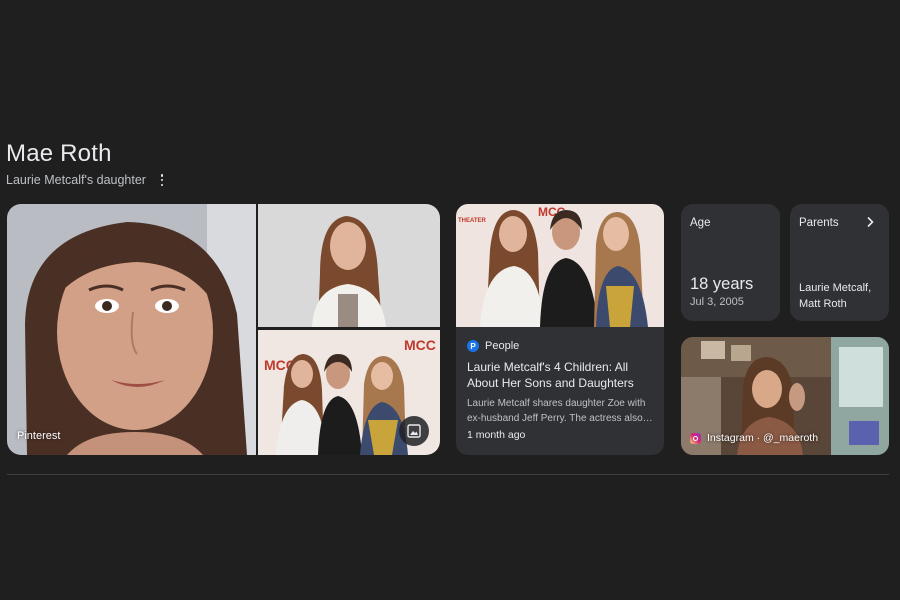 This screenshot has height=600, width=900. Describe the element at coordinates (730, 262) in the screenshot. I see `age-card: Age 18 years Jul 3, 2005` at that location.